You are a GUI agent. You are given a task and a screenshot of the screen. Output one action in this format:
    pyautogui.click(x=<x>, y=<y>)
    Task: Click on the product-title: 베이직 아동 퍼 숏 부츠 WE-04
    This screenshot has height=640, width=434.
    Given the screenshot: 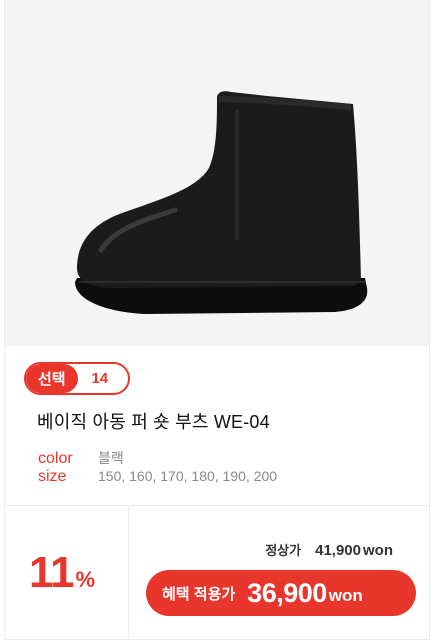 What is the action you would take?
    pyautogui.click(x=153, y=421)
    